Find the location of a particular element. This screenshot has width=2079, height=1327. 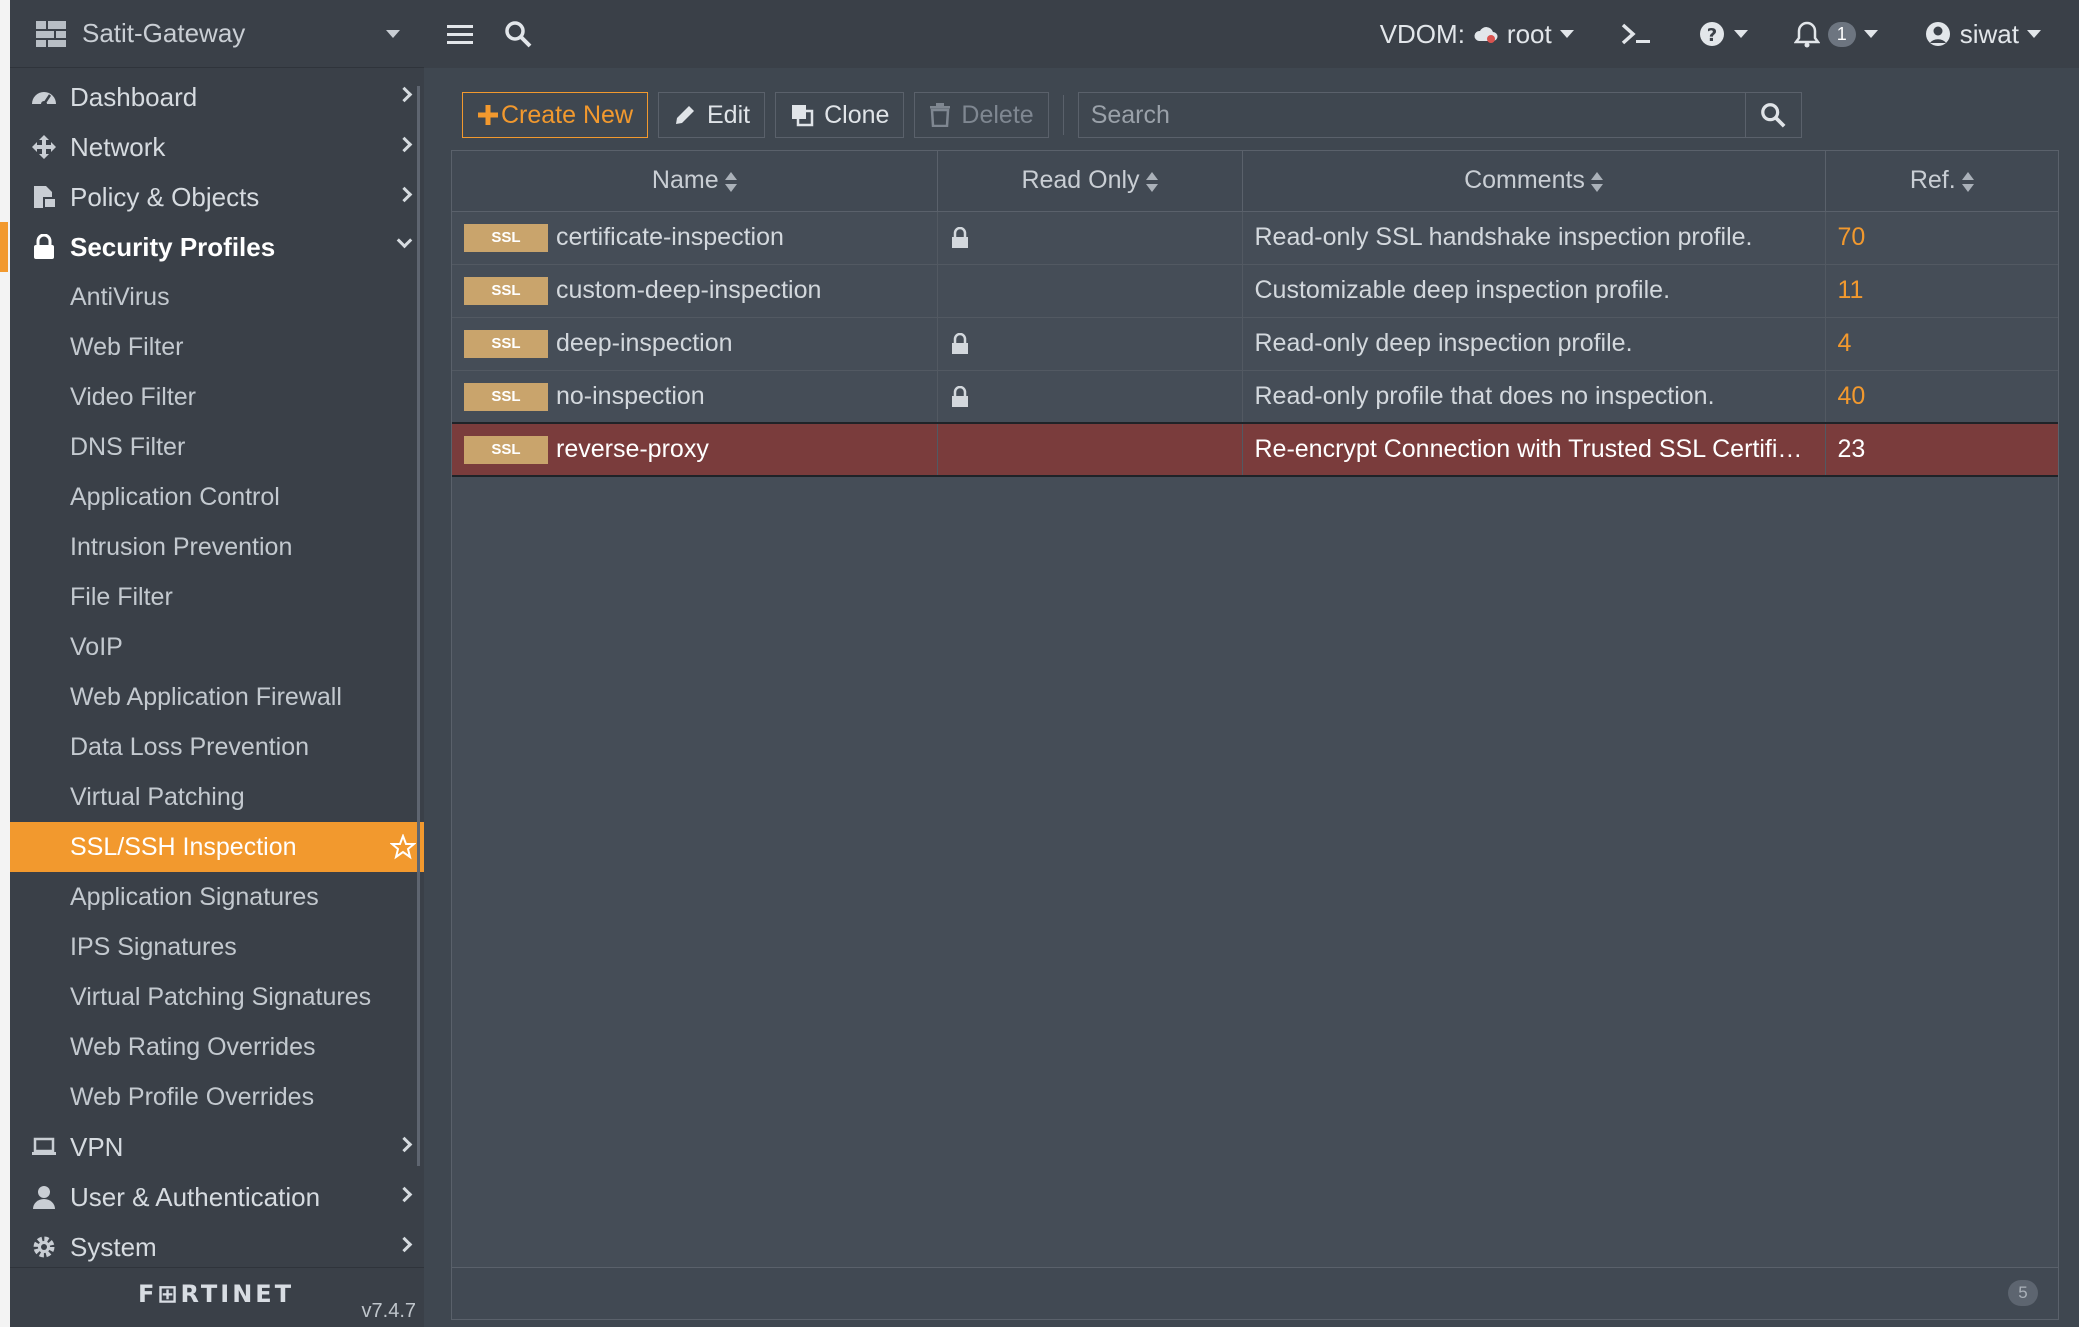

header-label: Ref. is located at coordinates (1932, 180).